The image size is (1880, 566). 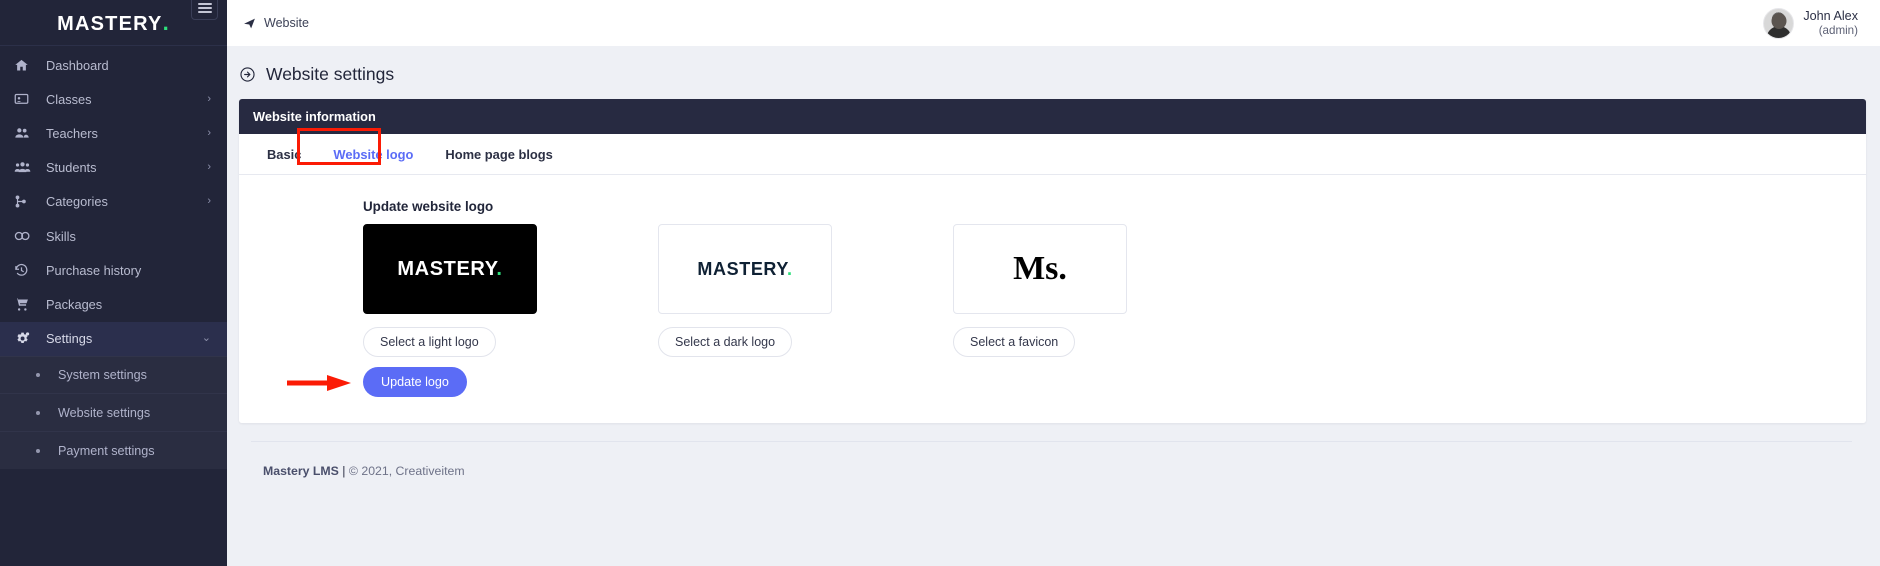 What do you see at coordinates (204, 10) in the screenshot?
I see `hamburger-icon` at bounding box center [204, 10].